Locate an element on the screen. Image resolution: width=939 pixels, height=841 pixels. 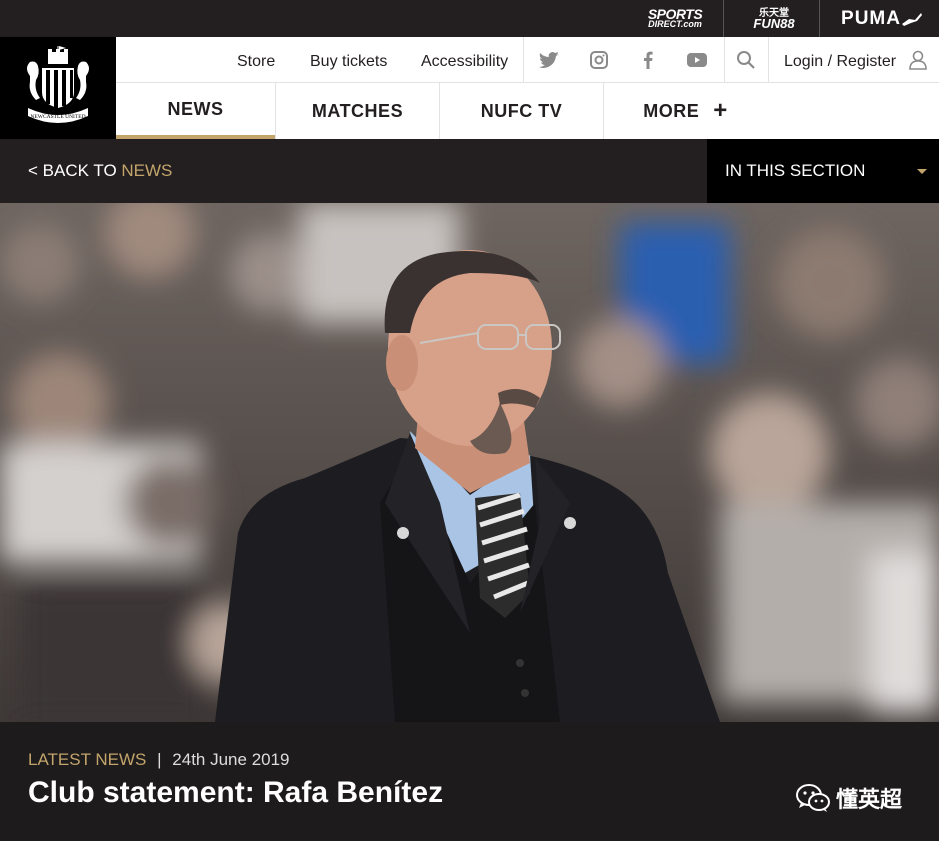
back-to-news-link: < BACK TO NEWS is located at coordinates (100, 171).